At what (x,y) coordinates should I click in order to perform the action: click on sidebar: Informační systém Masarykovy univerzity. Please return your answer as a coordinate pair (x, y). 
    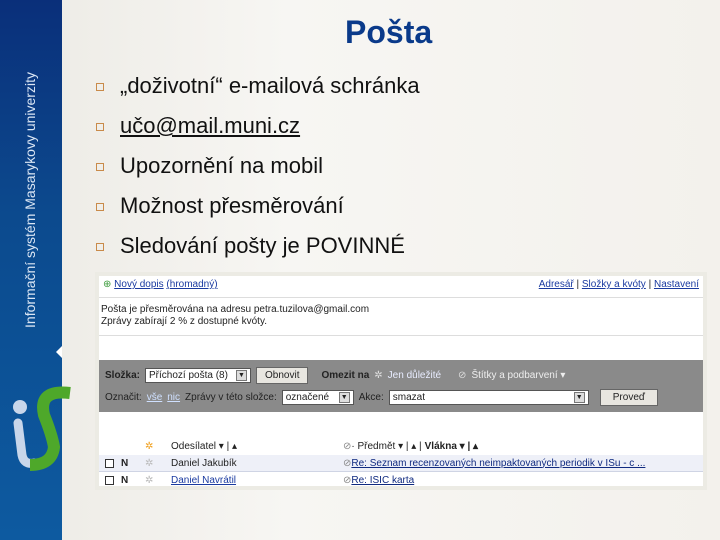
    Looking at the image, I should click on (35, 270).